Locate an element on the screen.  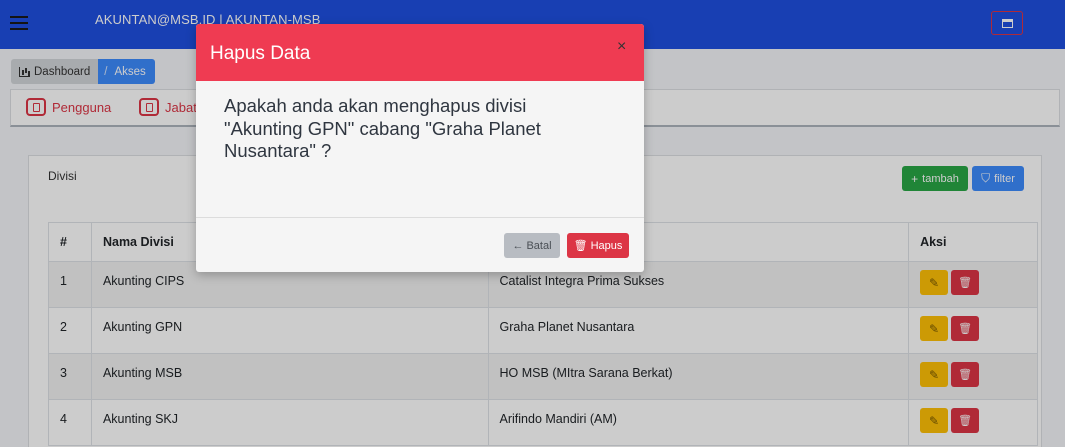
delete-confirm-button: 🗑 Hapus is located at coordinates (598, 245).